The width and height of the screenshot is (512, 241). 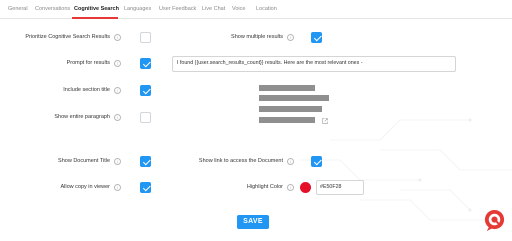 What do you see at coordinates (67, 37) in the screenshot?
I see `prioritize-label: Prioritize Cognitive Search Results` at bounding box center [67, 37].